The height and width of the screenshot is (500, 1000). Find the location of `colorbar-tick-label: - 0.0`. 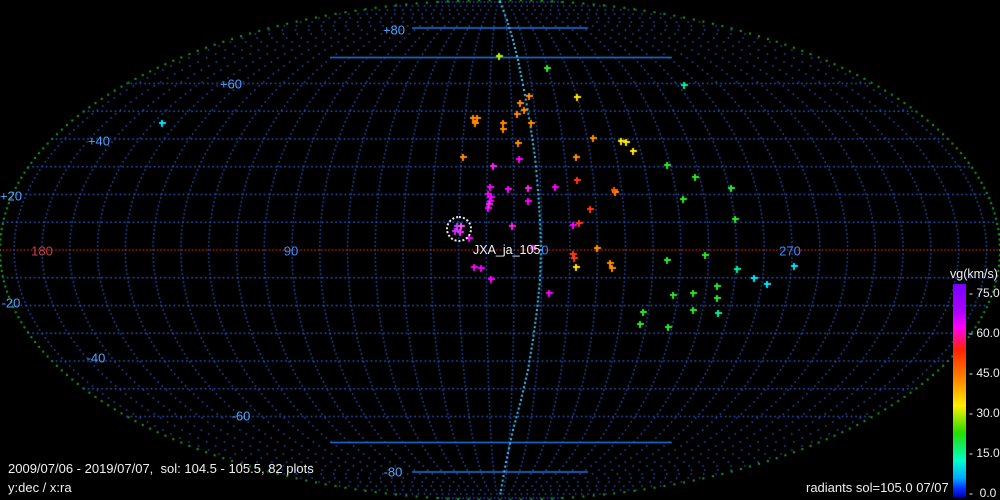

colorbar-tick-label: - 0.0 is located at coordinates (983, 493).